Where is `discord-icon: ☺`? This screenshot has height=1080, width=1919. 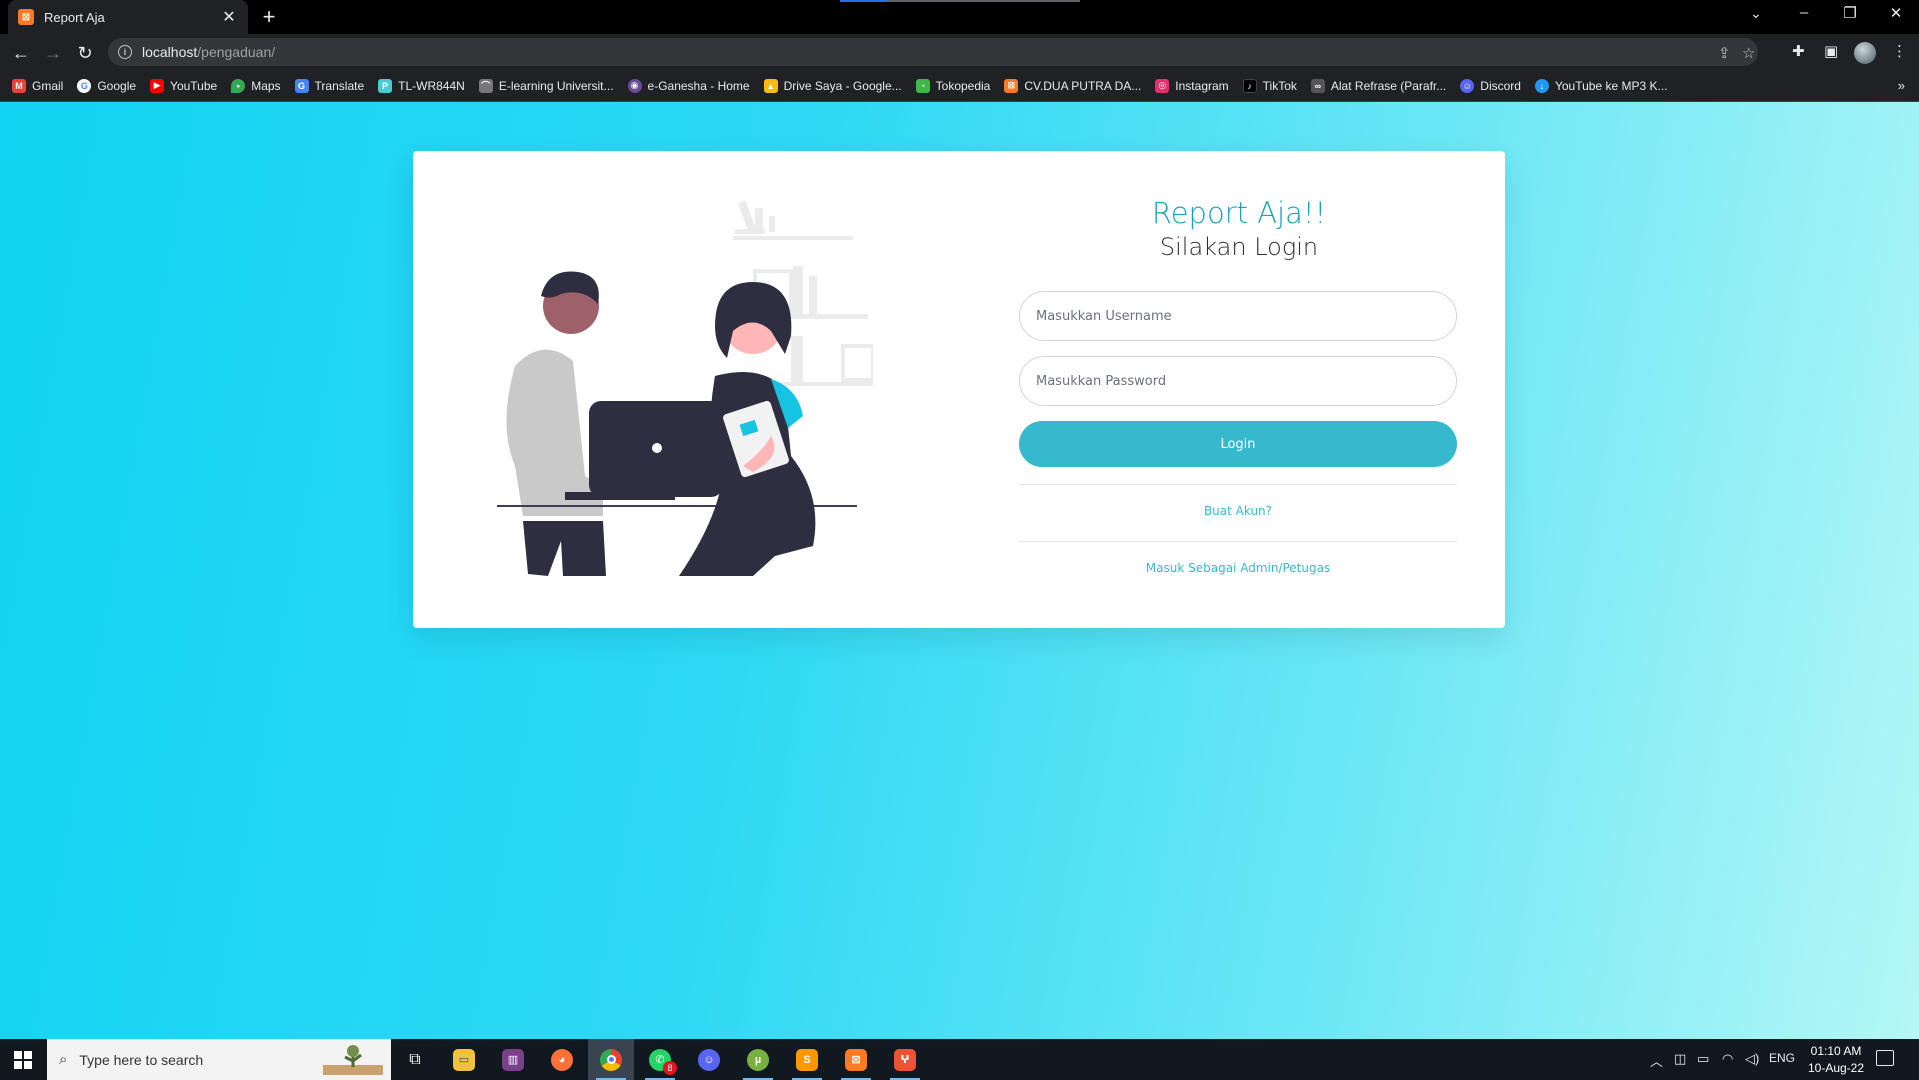
discord-icon: ☺ is located at coordinates (1467, 85).